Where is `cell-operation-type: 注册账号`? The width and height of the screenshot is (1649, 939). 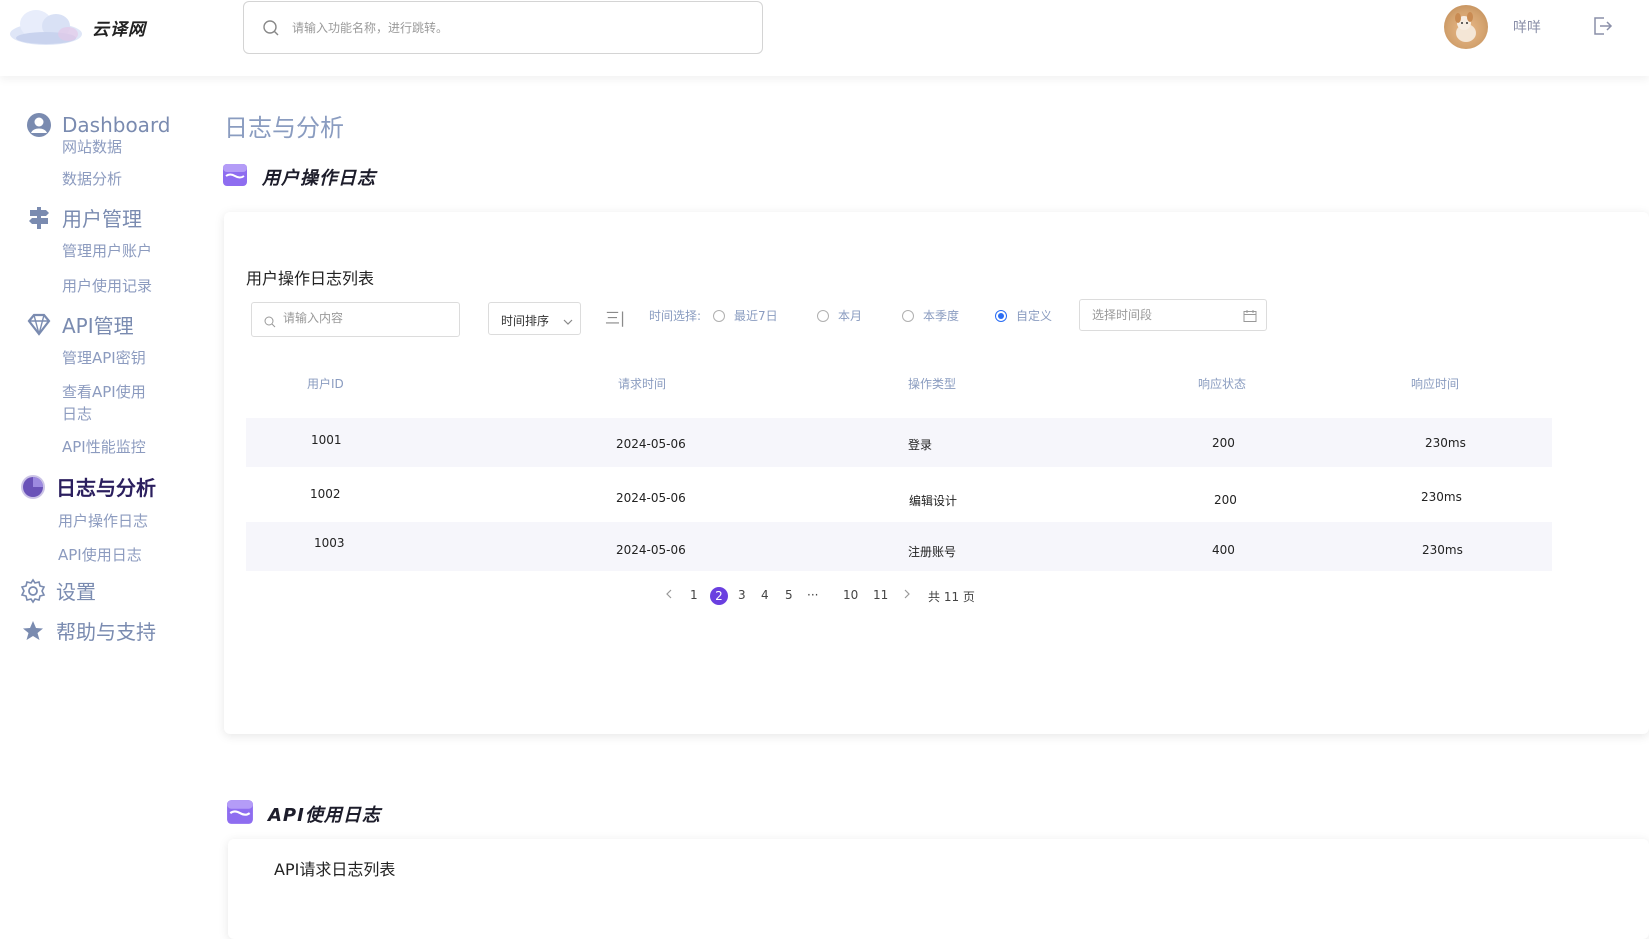 cell-operation-type: 注册账号 is located at coordinates (932, 552).